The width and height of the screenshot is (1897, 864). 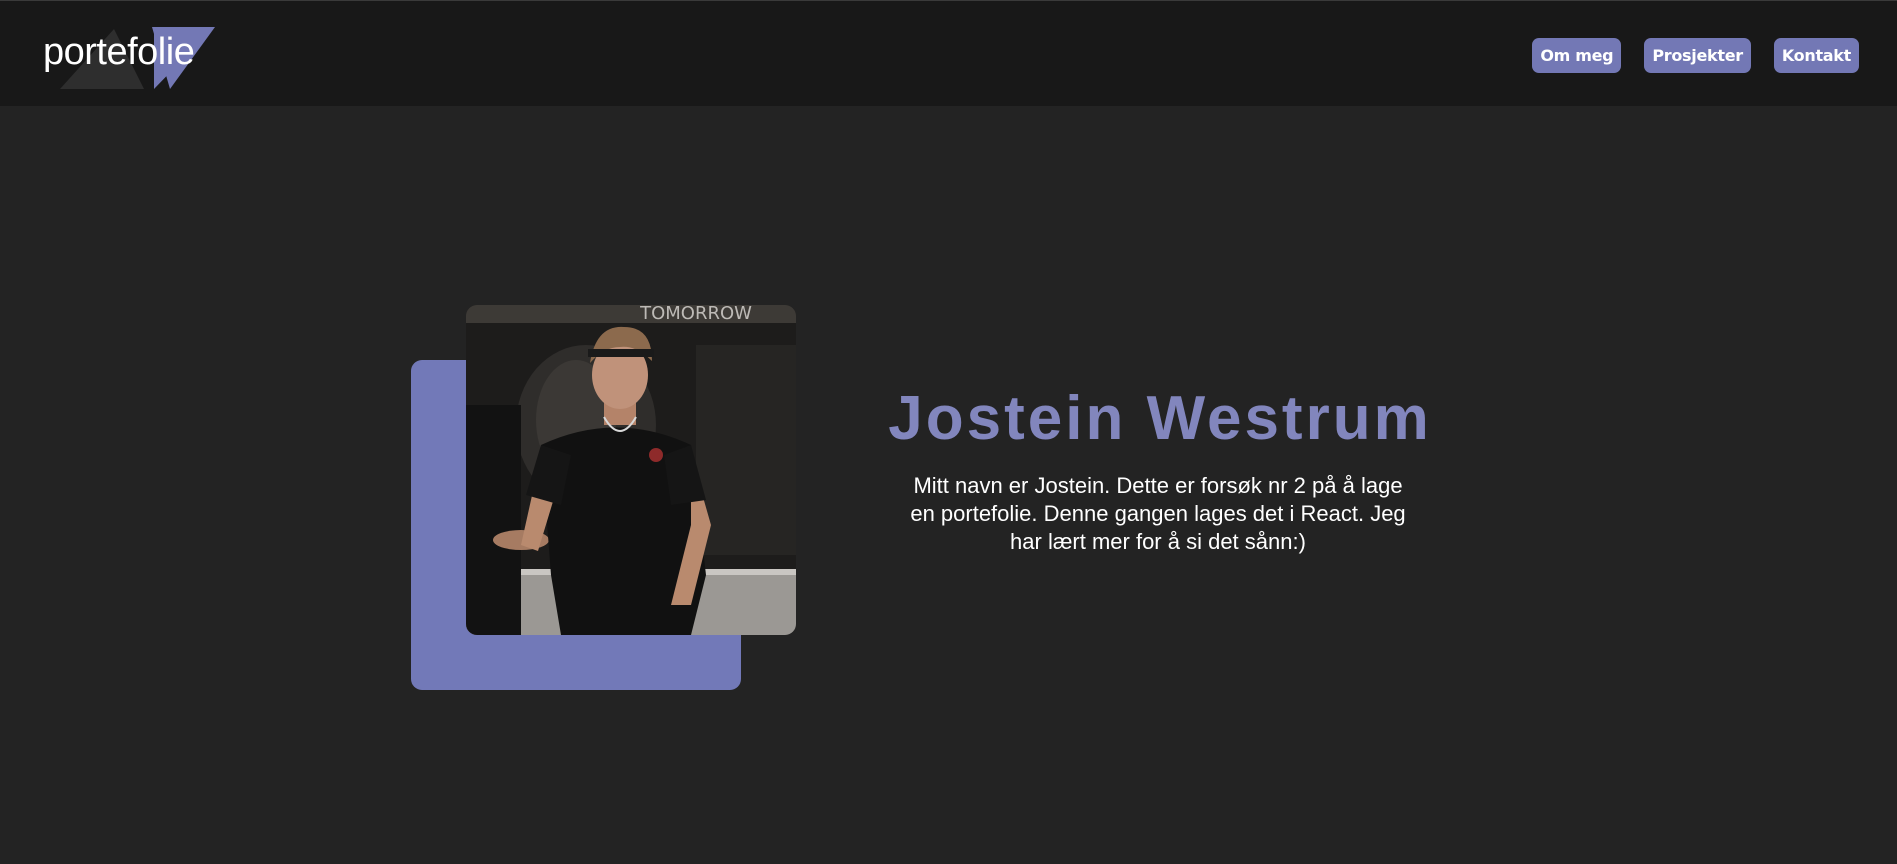 I want to click on profile-photo: TOMORROW, so click(x=631, y=470).